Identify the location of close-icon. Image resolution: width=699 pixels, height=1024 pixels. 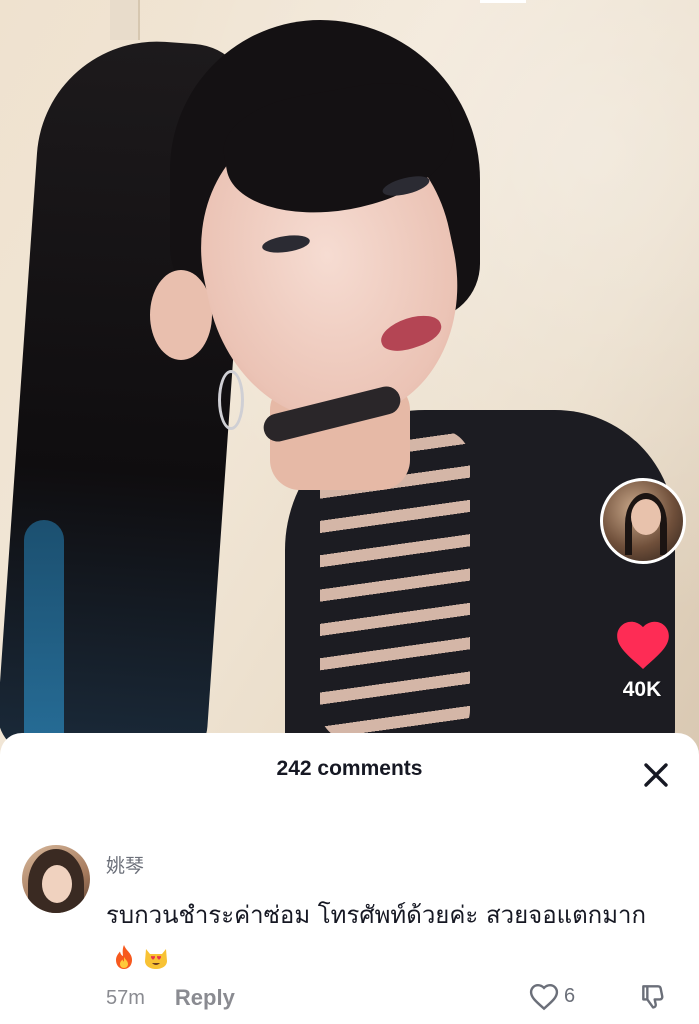
(656, 775).